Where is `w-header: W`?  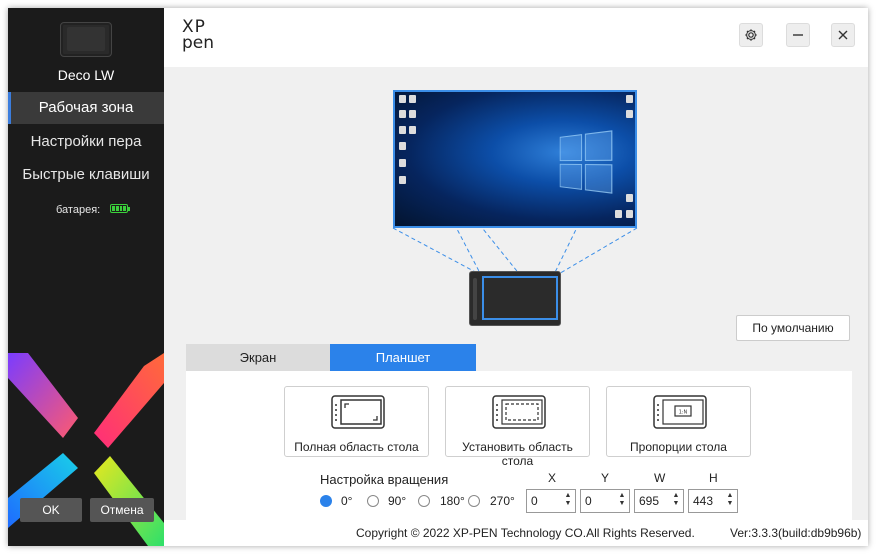 w-header: W is located at coordinates (660, 478).